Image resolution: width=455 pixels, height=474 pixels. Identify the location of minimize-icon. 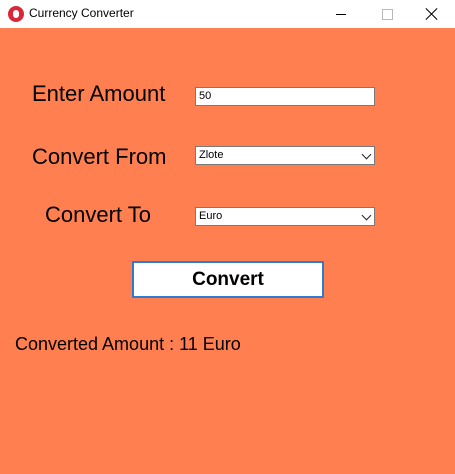
(341, 14).